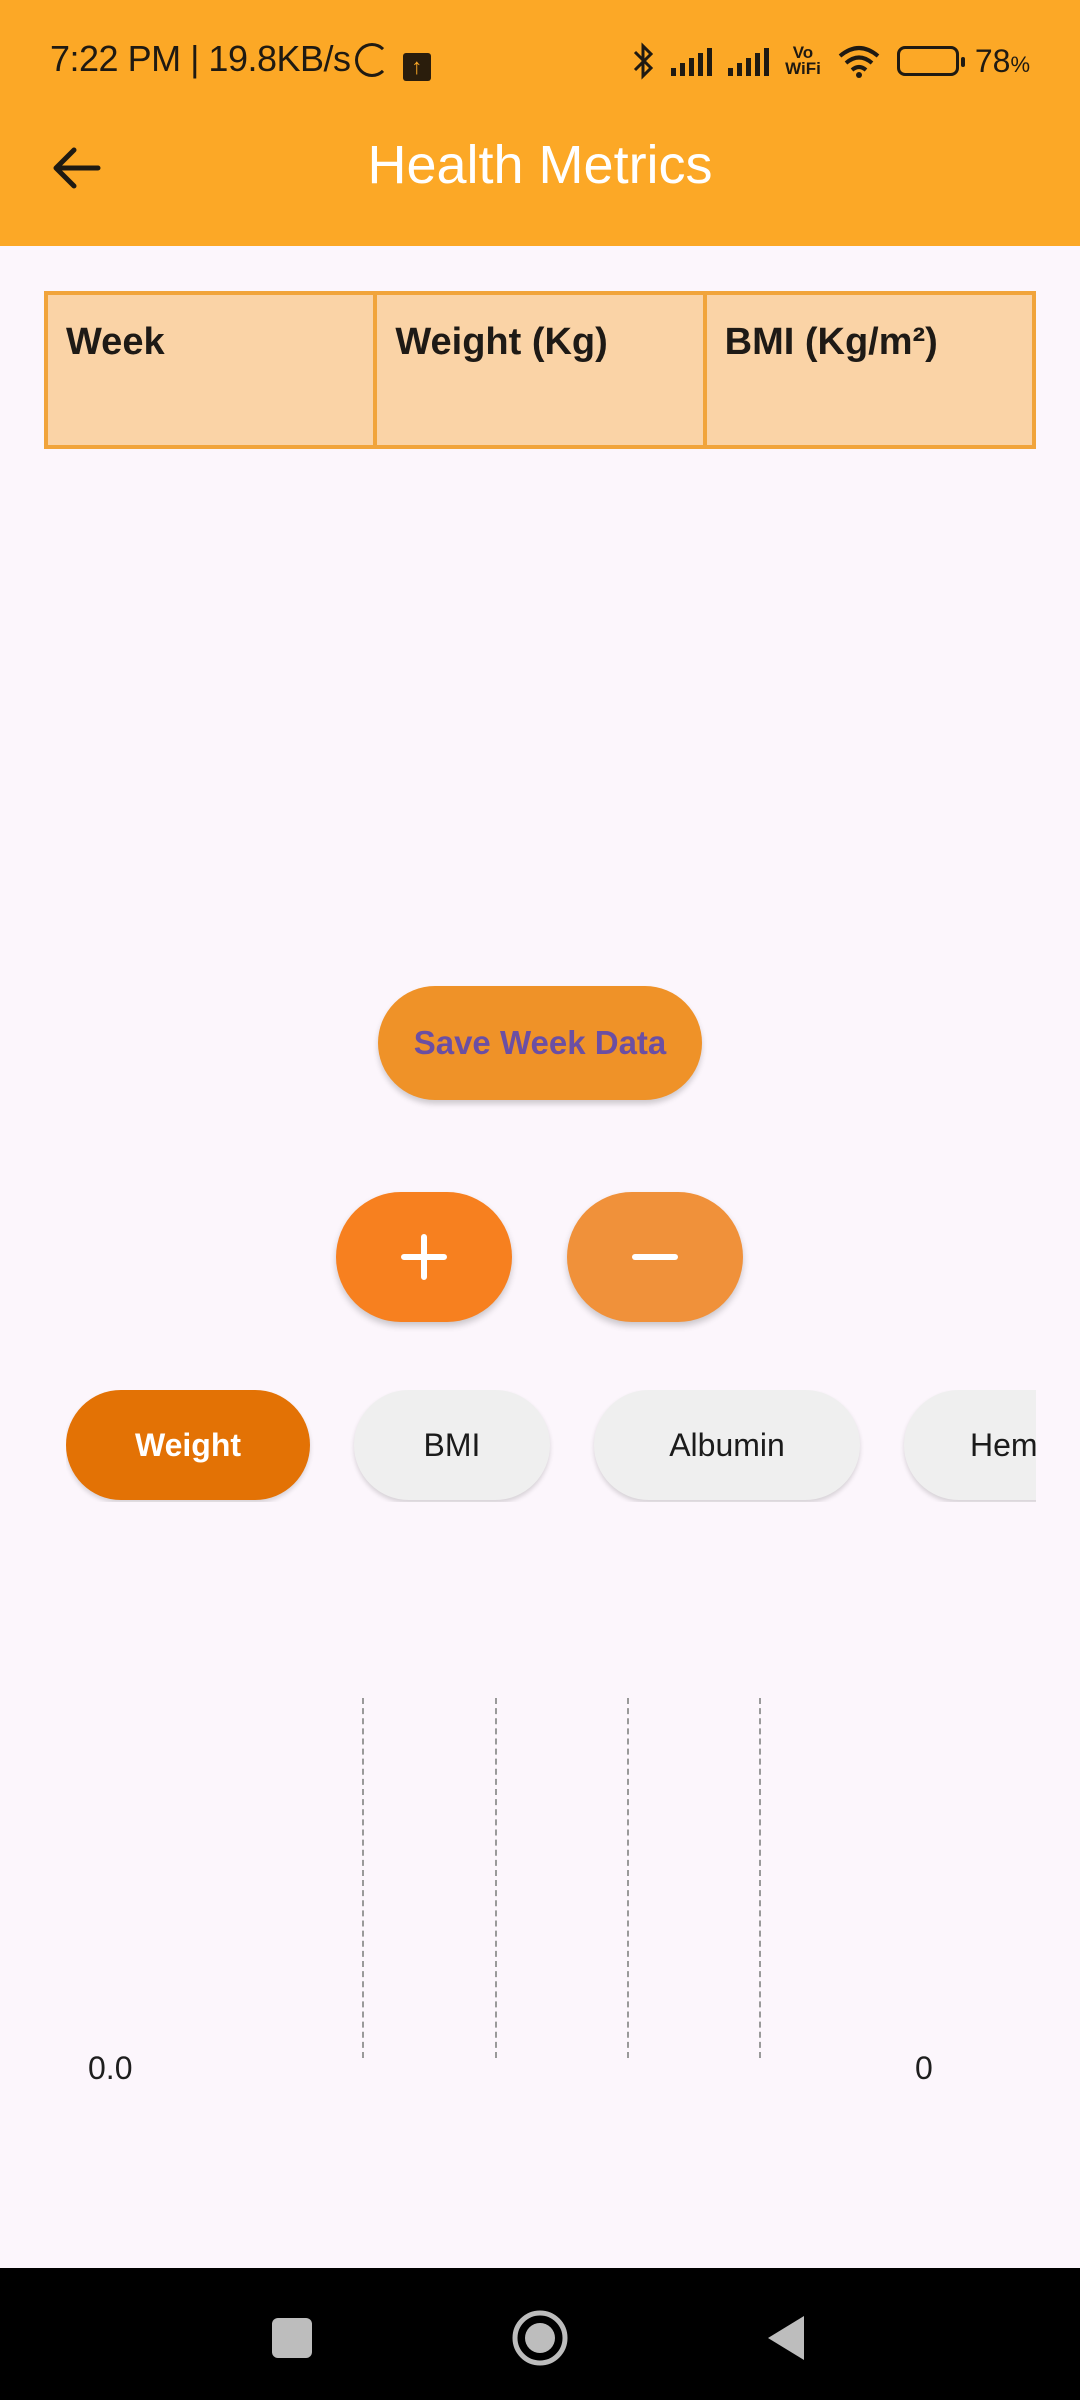 The image size is (1080, 2400). Describe the element at coordinates (727, 1445) in the screenshot. I see `tab-albumin: Albumin` at that location.